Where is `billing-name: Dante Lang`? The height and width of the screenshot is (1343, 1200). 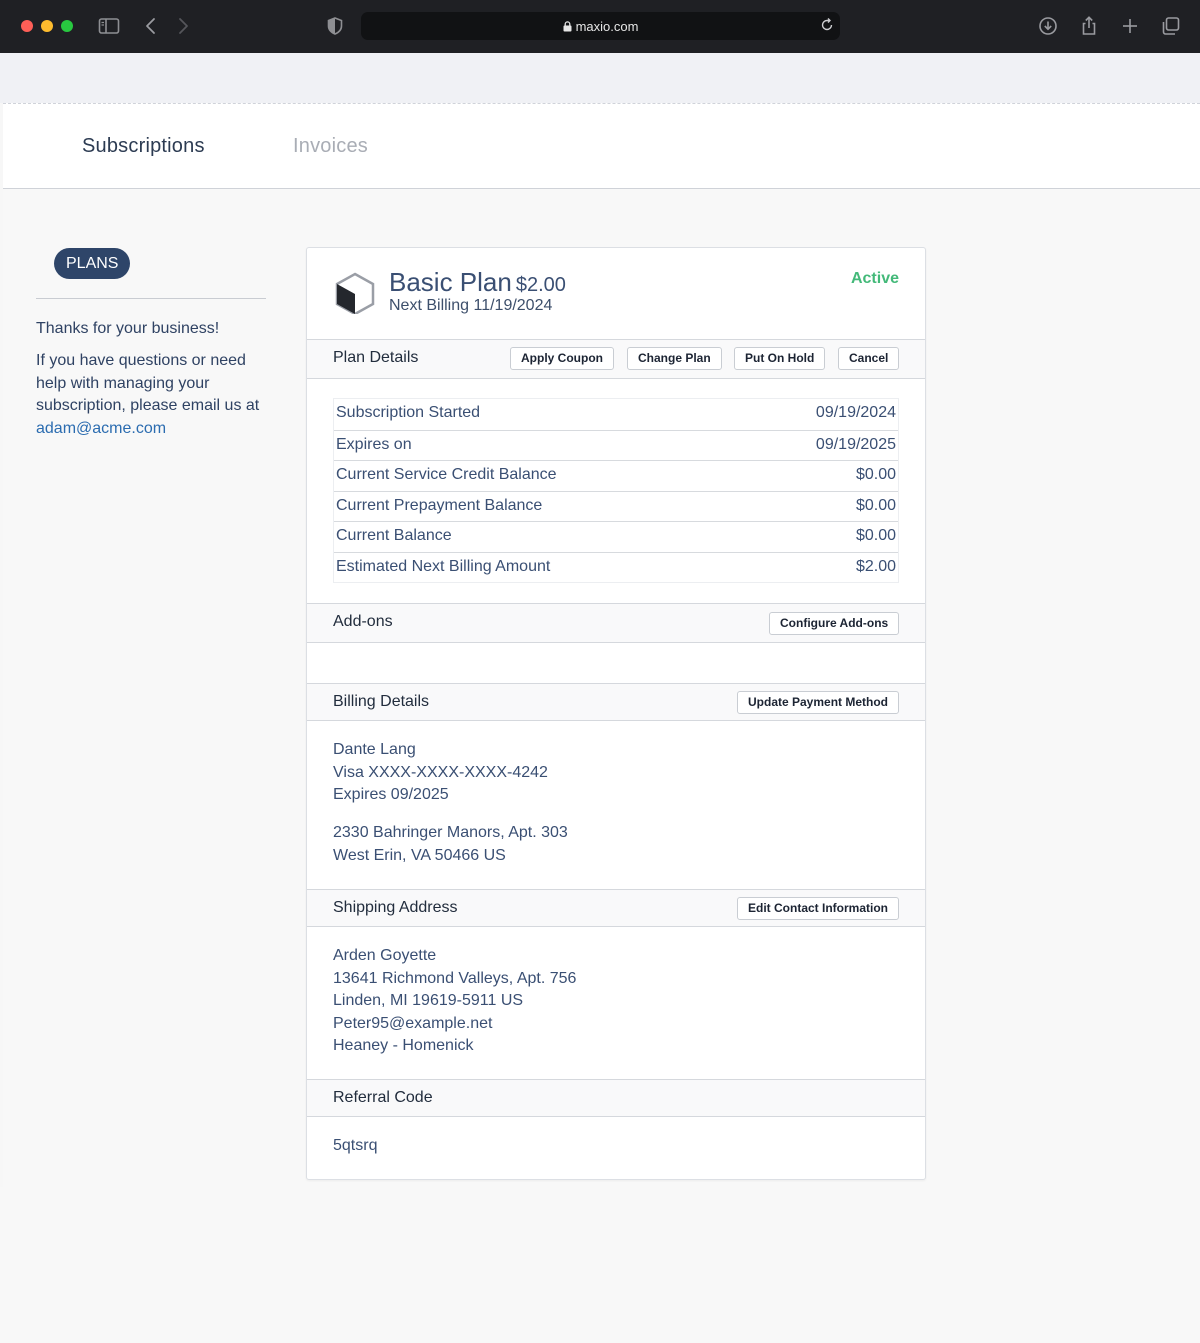 billing-name: Dante Lang is located at coordinates (374, 749).